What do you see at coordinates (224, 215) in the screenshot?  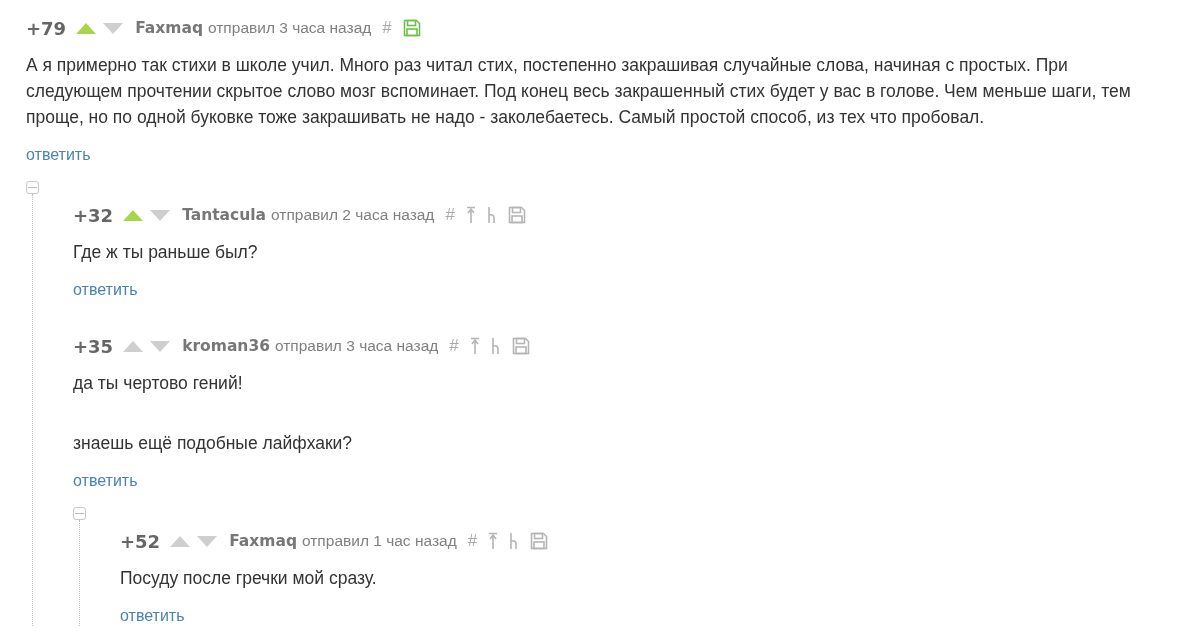 I see `comment-author: Tantacula` at bounding box center [224, 215].